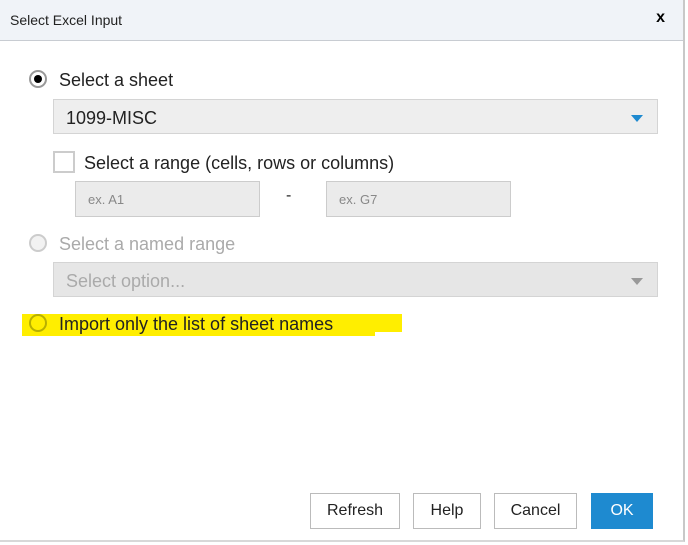  Describe the element at coordinates (106, 199) in the screenshot. I see `range-from-placeholder: ex. A1` at that location.